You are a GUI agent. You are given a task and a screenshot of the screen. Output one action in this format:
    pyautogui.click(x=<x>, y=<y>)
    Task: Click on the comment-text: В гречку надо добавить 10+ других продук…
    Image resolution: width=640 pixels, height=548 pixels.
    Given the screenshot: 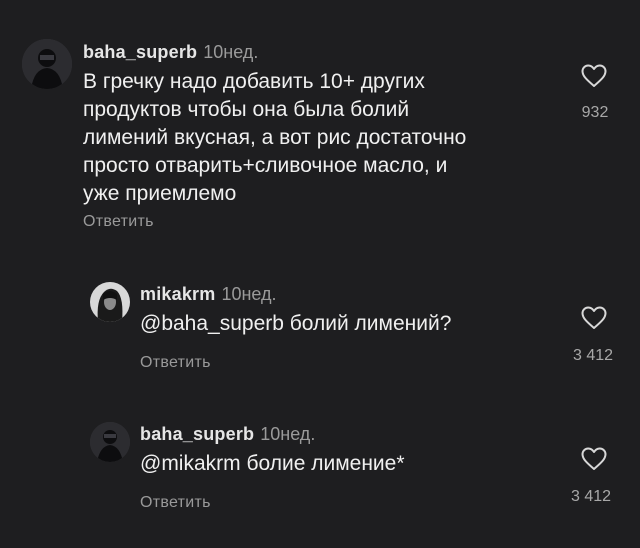 What is the action you would take?
    pyautogui.click(x=275, y=137)
    